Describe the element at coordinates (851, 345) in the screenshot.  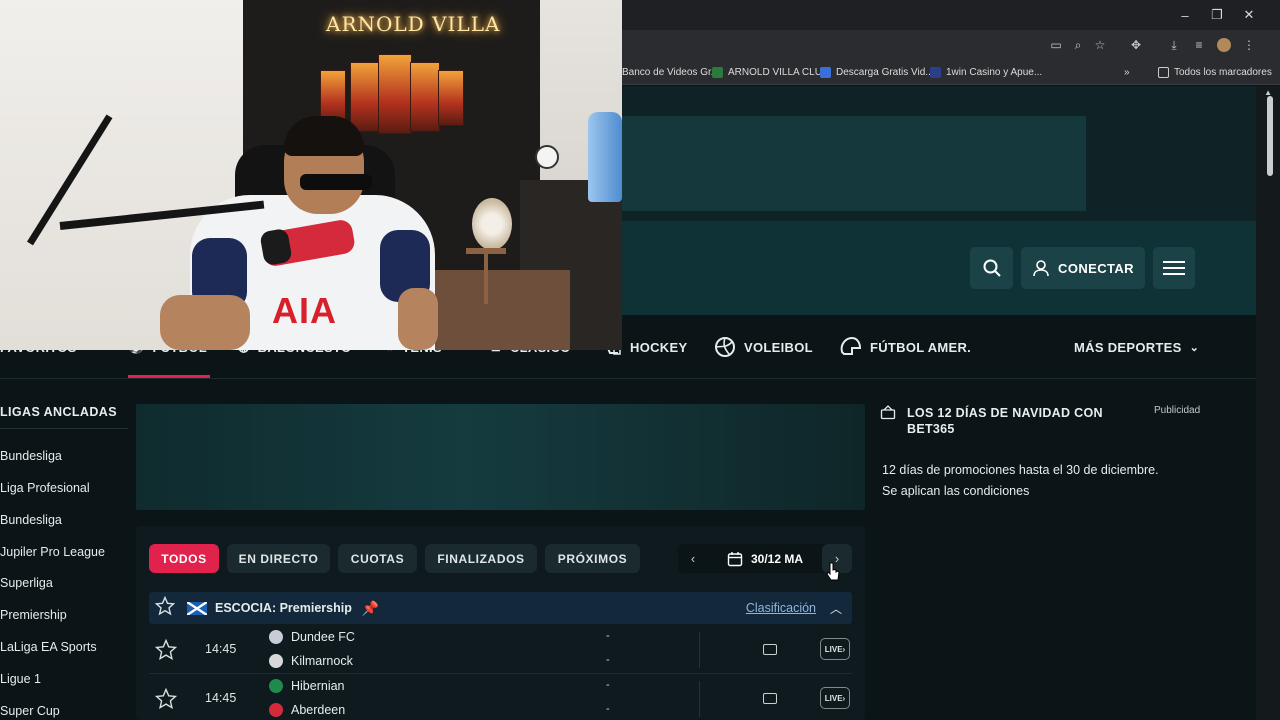
I see `helmet-icon` at that location.